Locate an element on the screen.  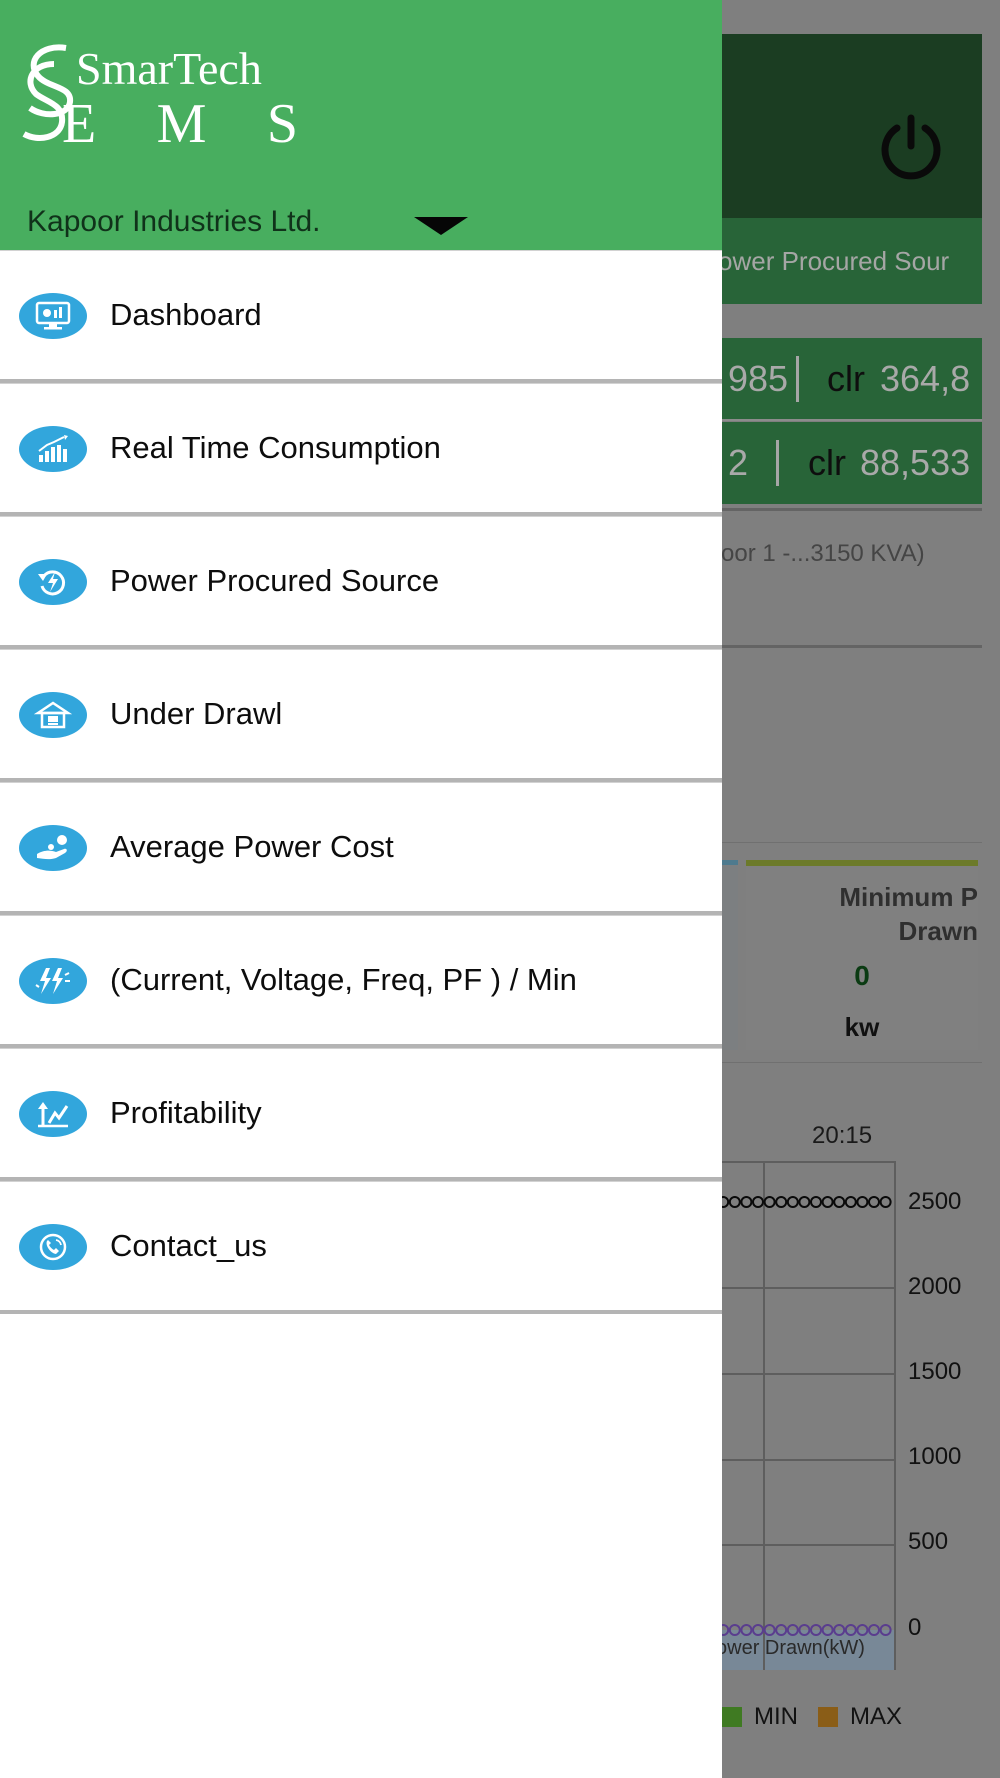
legend-swatch-max is located at coordinates (828, 1717).